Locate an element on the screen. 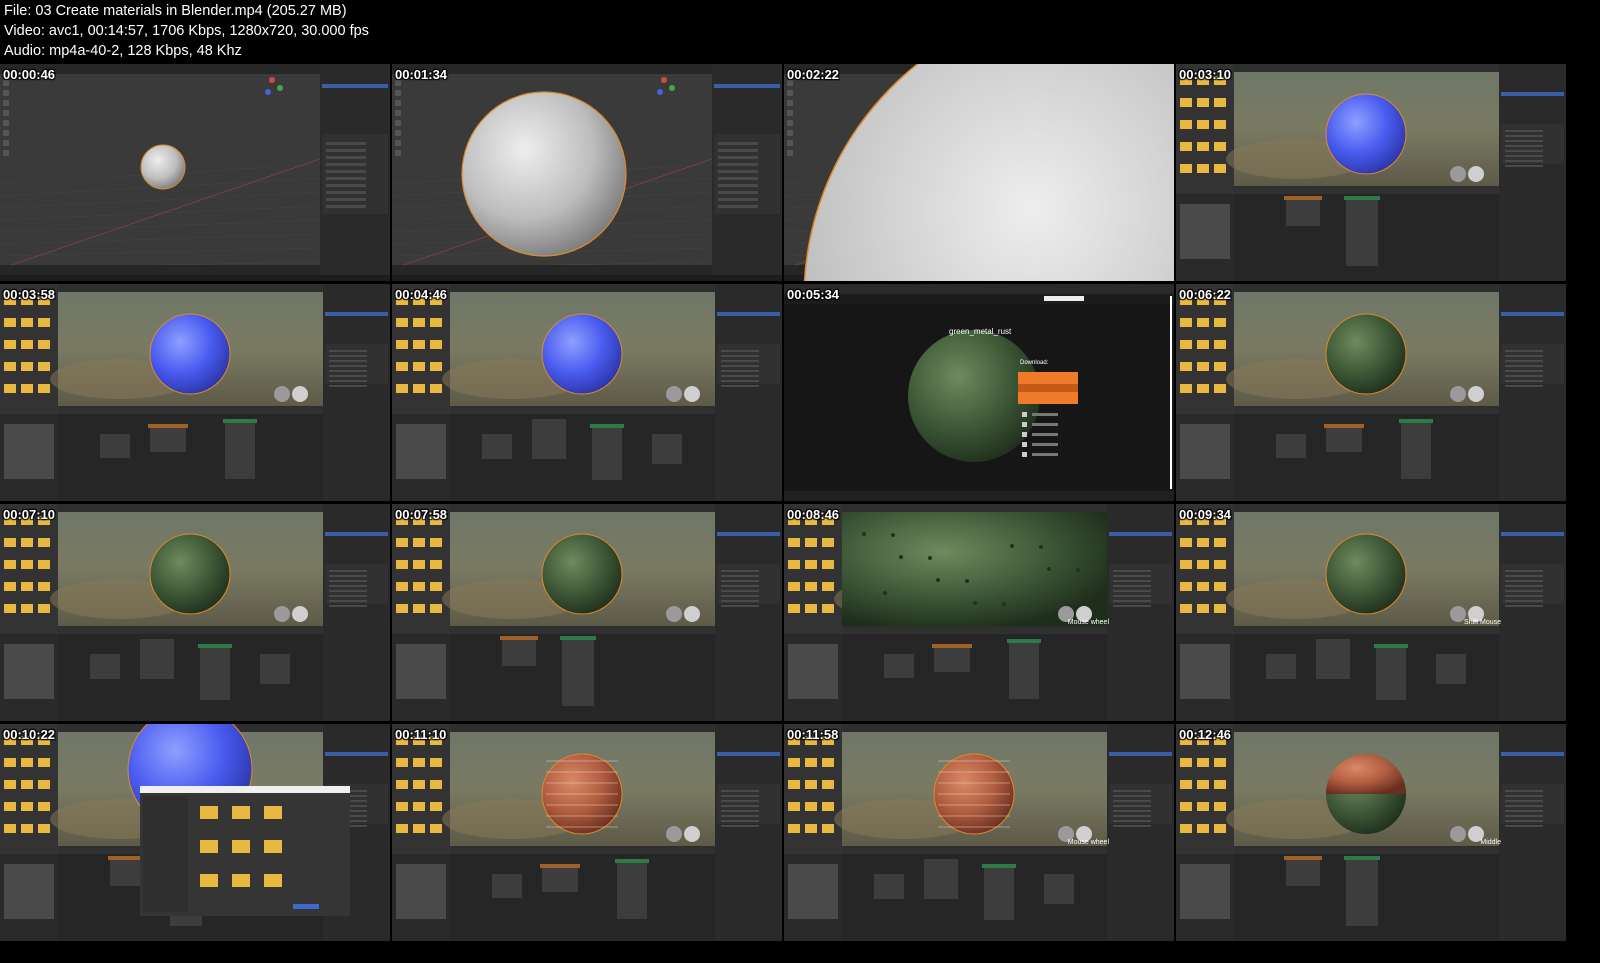  timestamp-label: 00:06:22 is located at coordinates (1205, 294).